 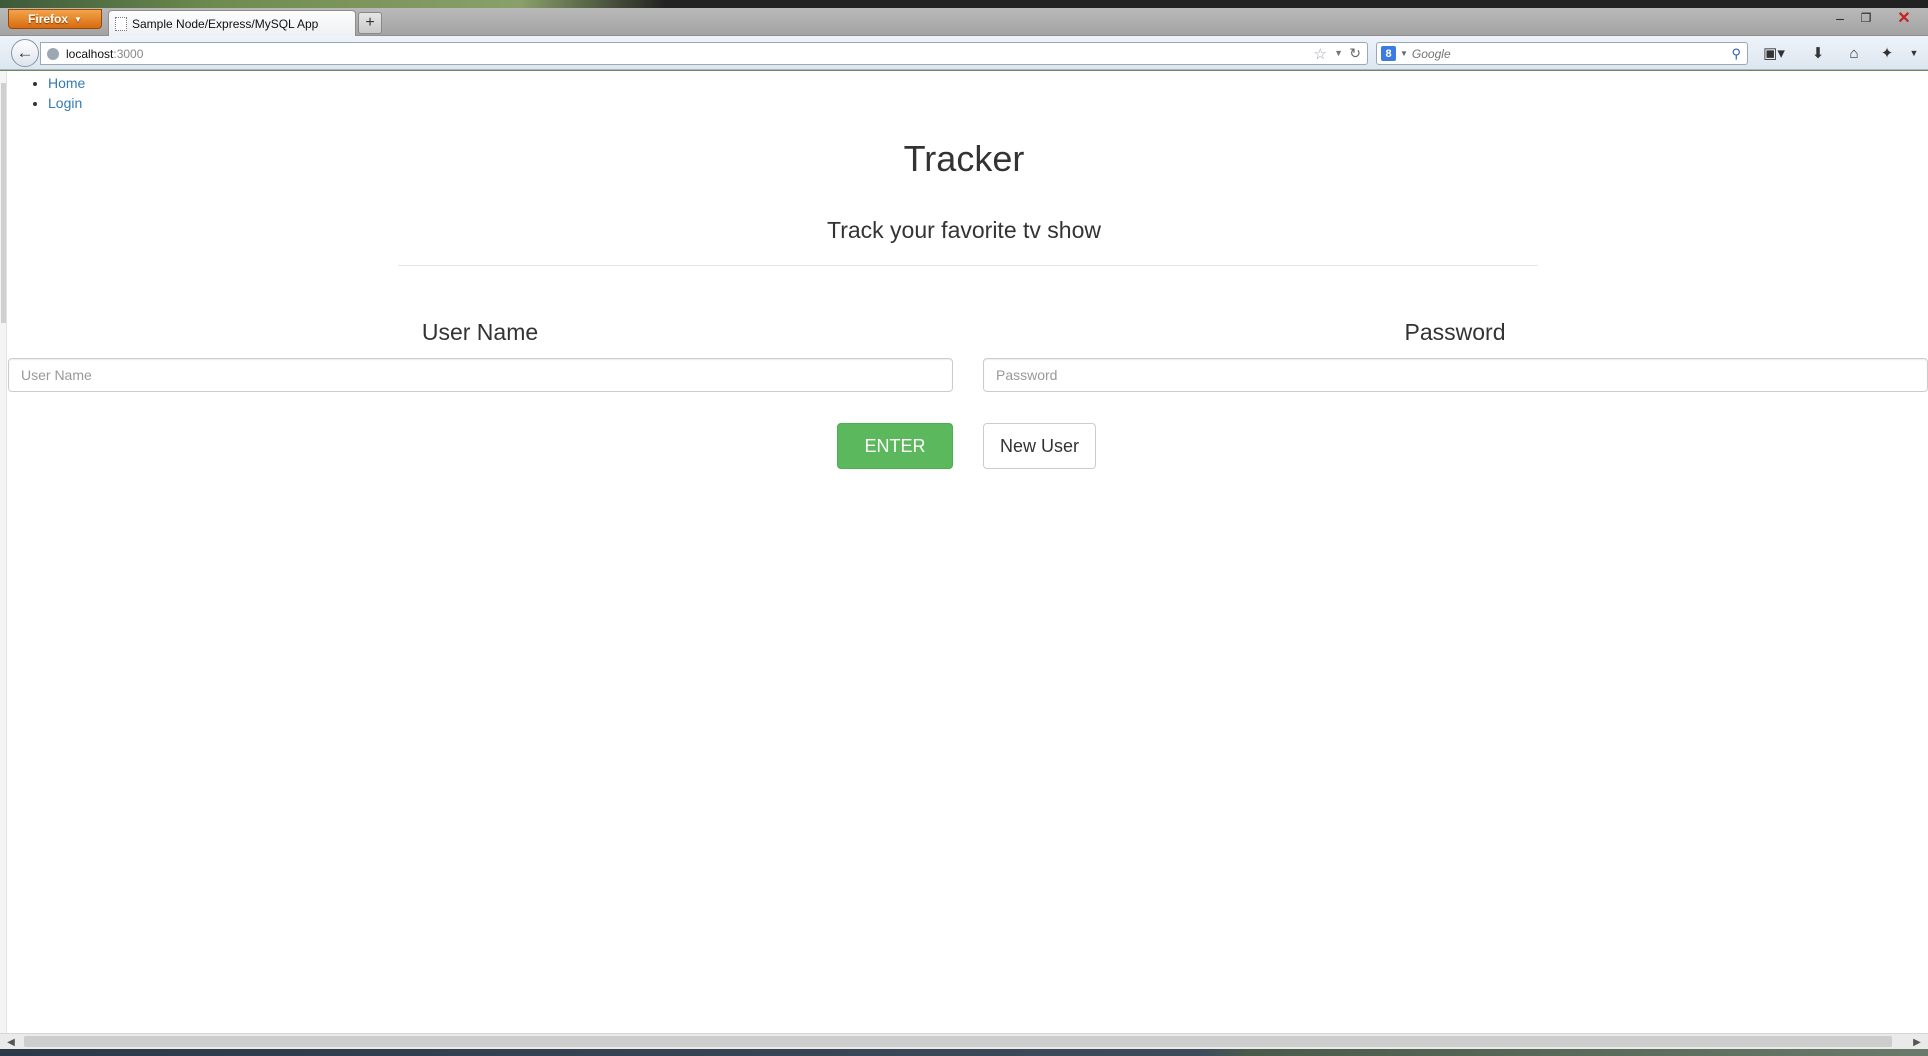 I want to click on tab-title: Sample Node/Express/MySQL App, so click(x=225, y=23).